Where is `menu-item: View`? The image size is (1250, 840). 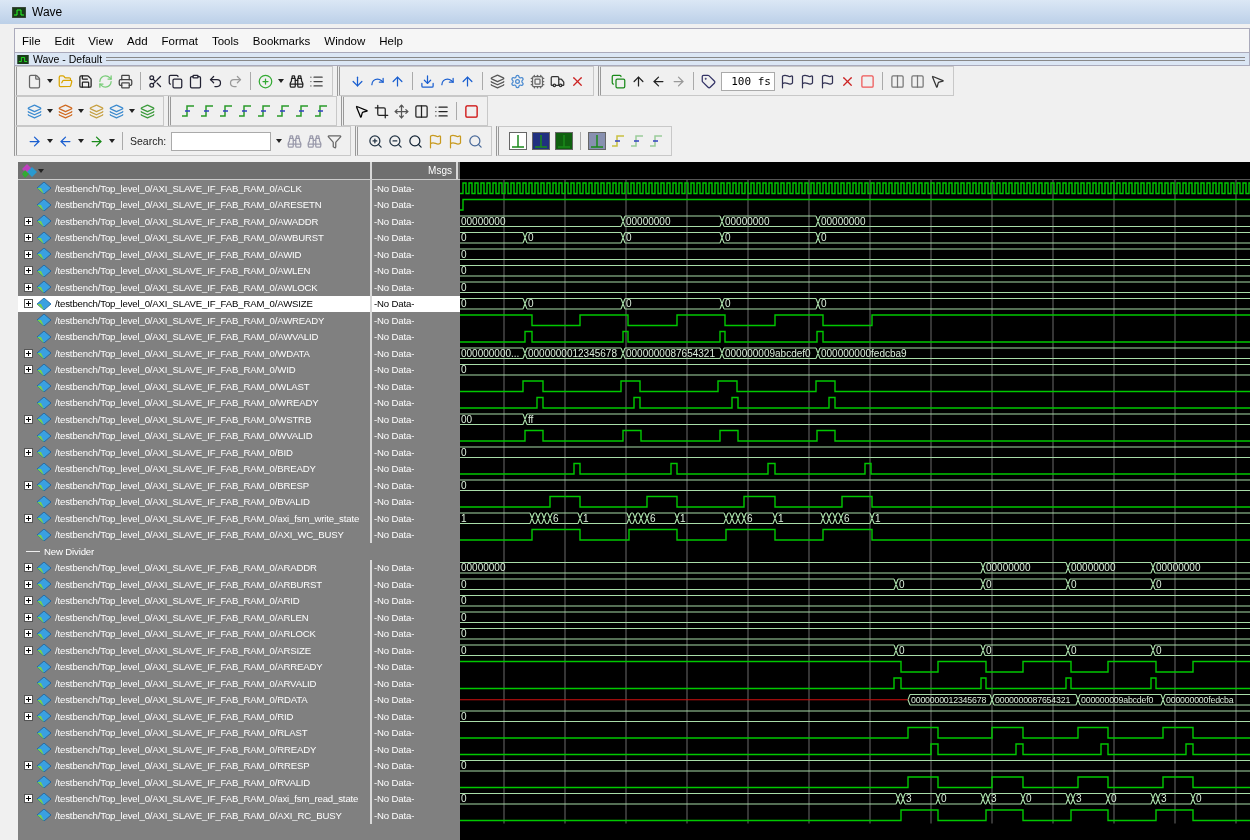
menu-item: View is located at coordinates (101, 40).